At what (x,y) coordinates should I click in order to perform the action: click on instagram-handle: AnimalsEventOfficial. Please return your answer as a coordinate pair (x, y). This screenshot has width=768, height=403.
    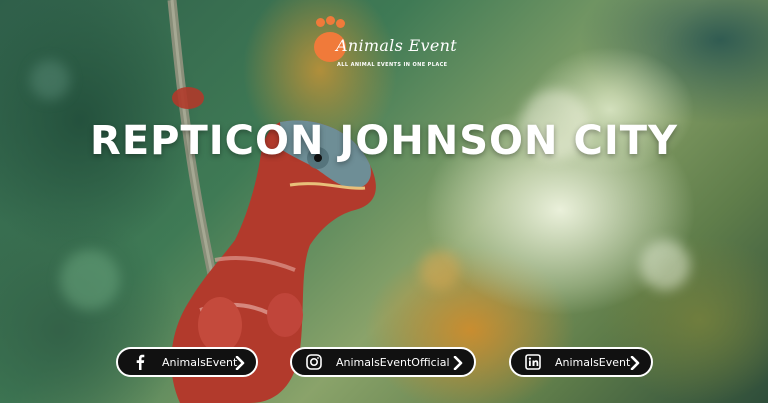
    Looking at the image, I should click on (393, 362).